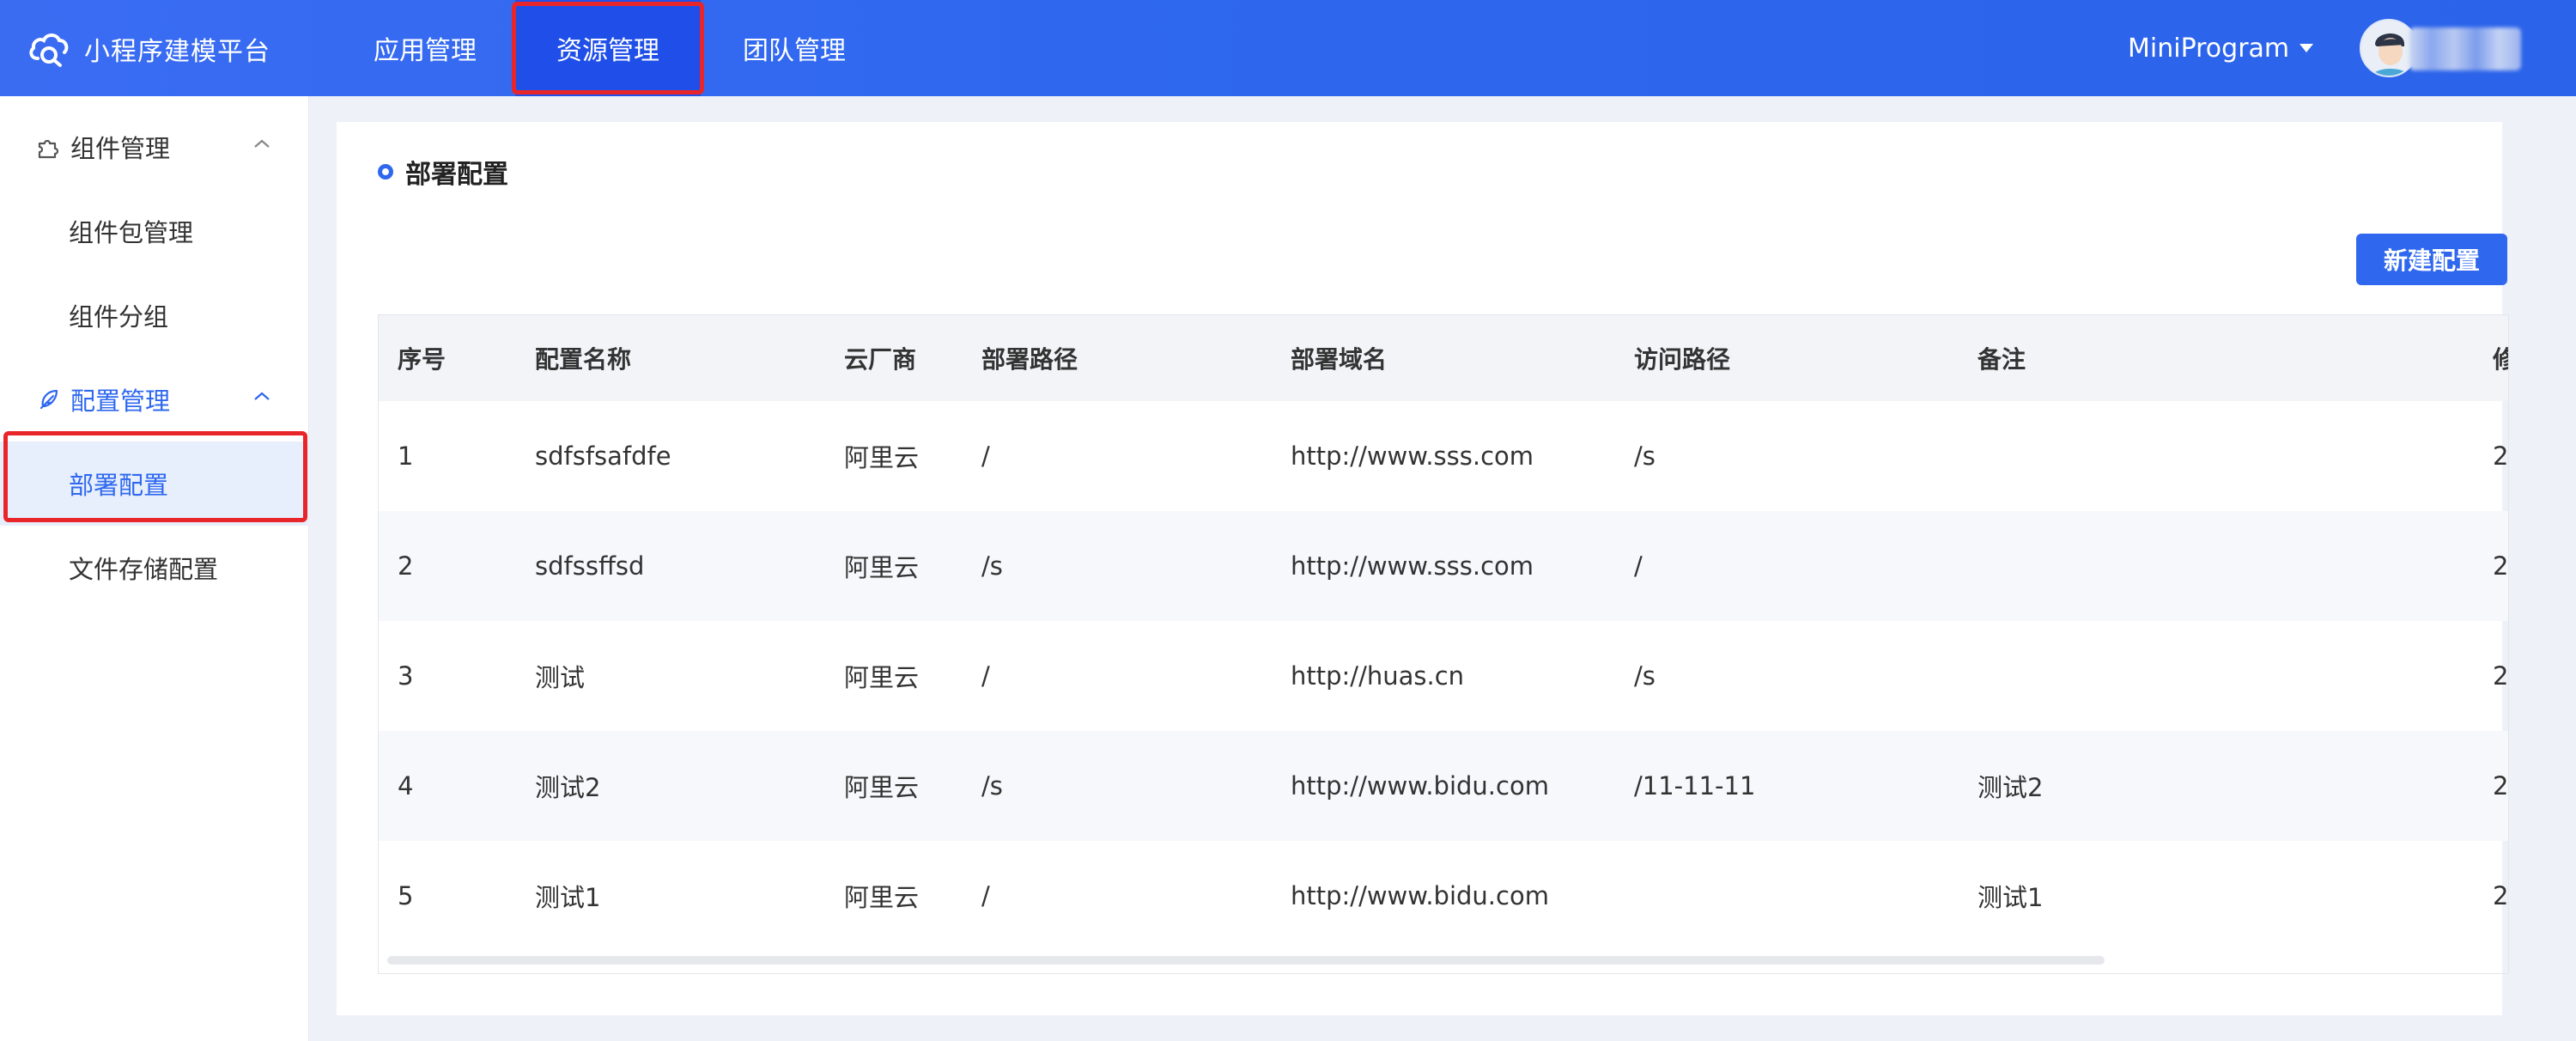 This screenshot has height=1041, width=2576. What do you see at coordinates (48, 399) in the screenshot?
I see `feather-icon` at bounding box center [48, 399].